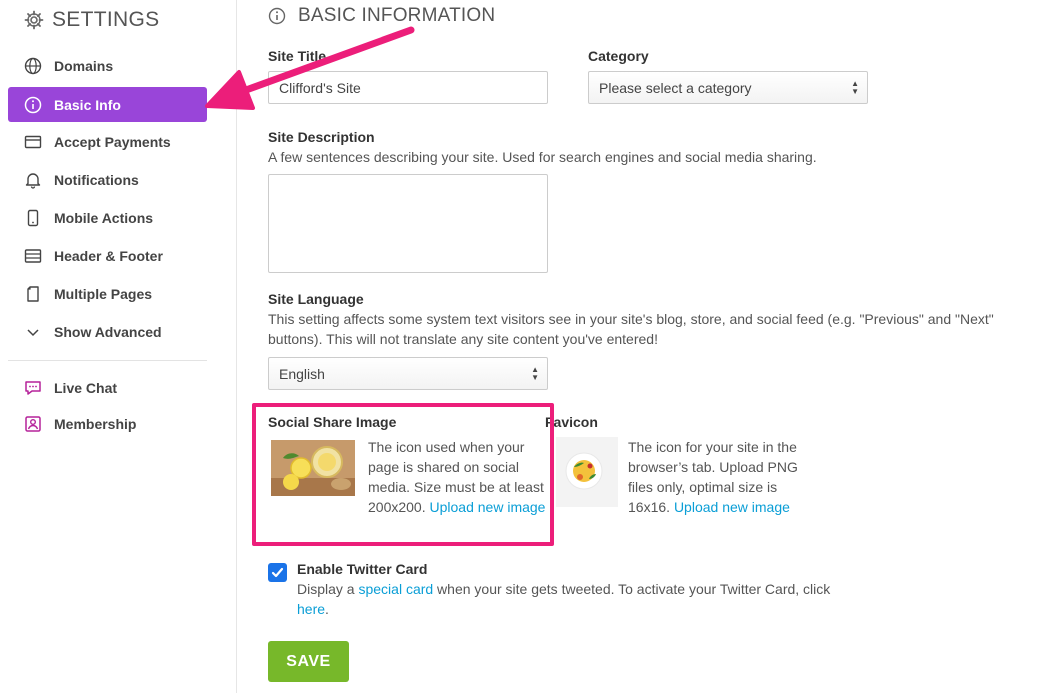 This screenshot has height=693, width=1052. Describe the element at coordinates (395, 589) in the screenshot. I see `special-card-link: special card` at that location.